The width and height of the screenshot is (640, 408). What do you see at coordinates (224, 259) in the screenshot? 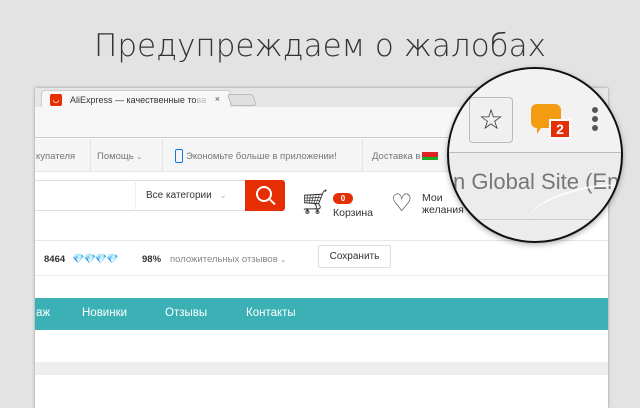
I see `feedback-label: положительных отзывов` at bounding box center [224, 259].